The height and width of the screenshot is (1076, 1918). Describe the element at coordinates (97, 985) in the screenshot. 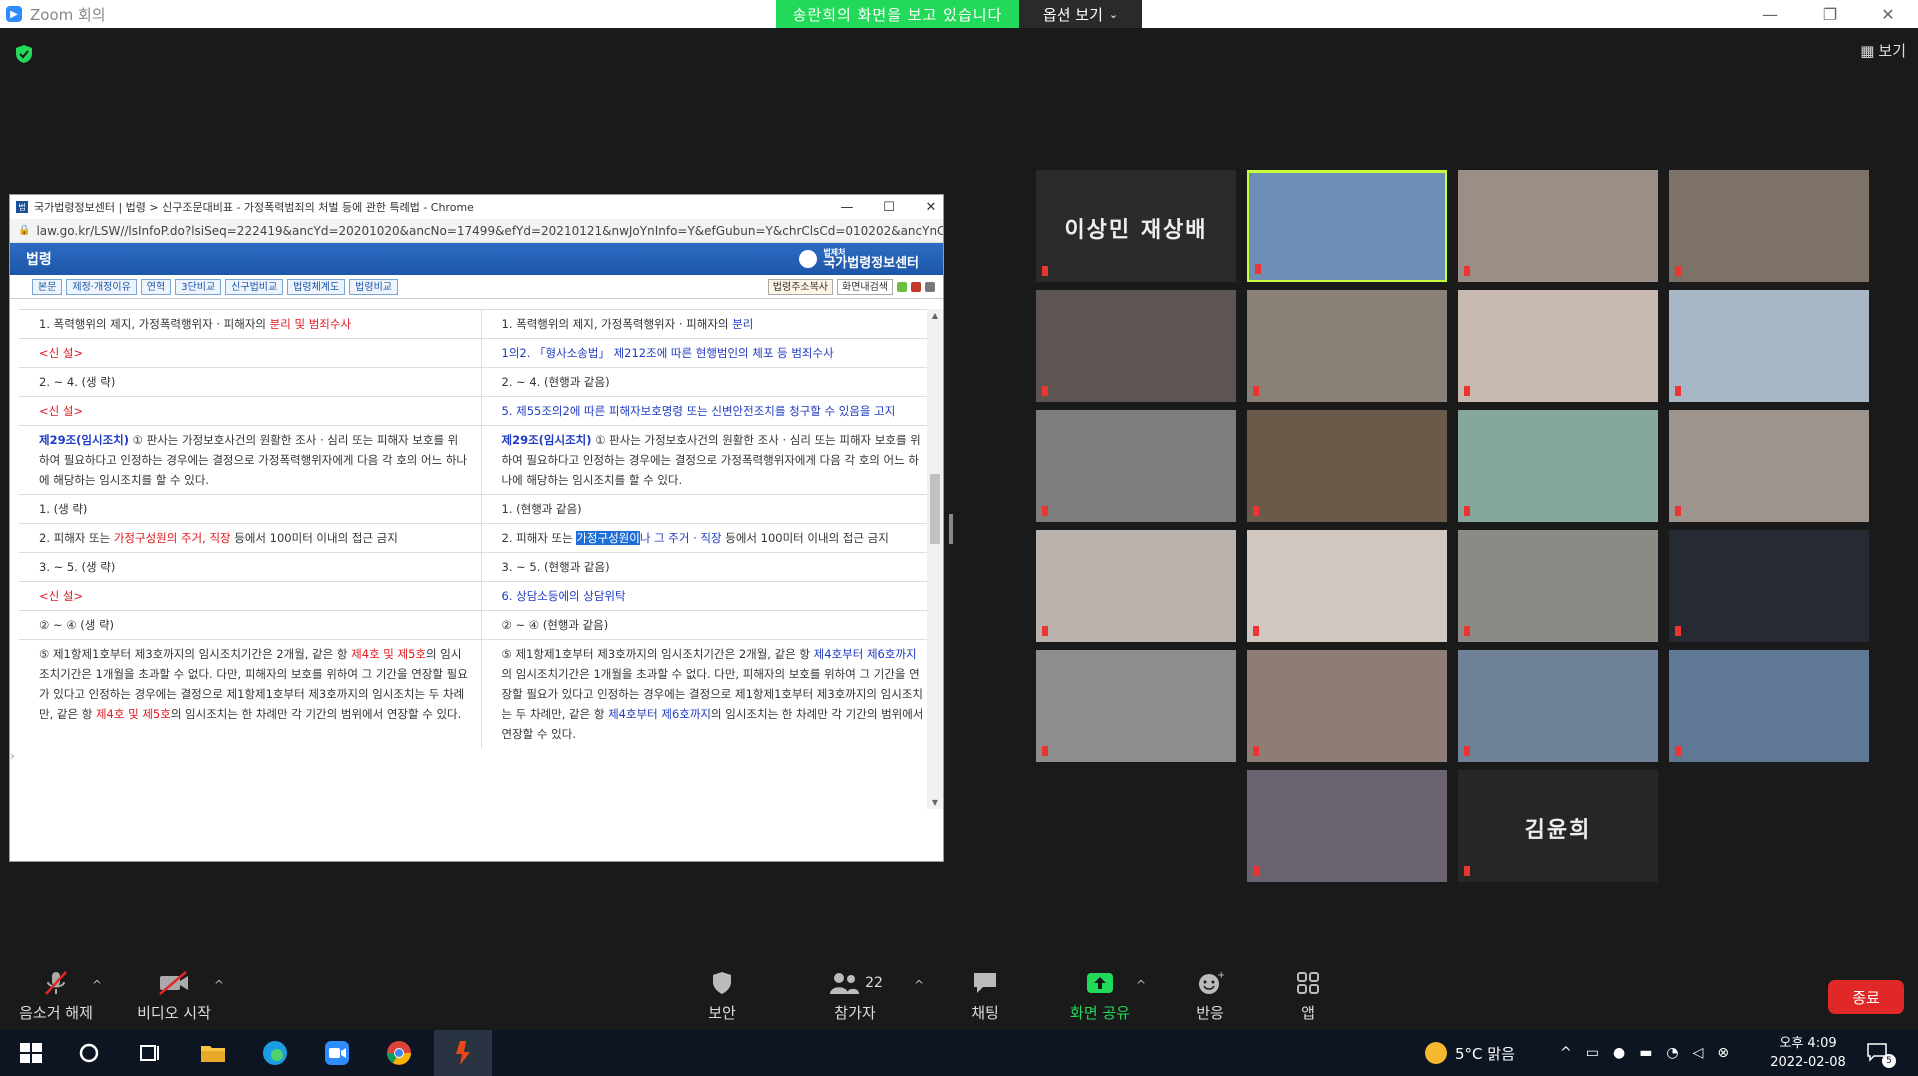

I see `audio-options-caret-icon: ^` at that location.